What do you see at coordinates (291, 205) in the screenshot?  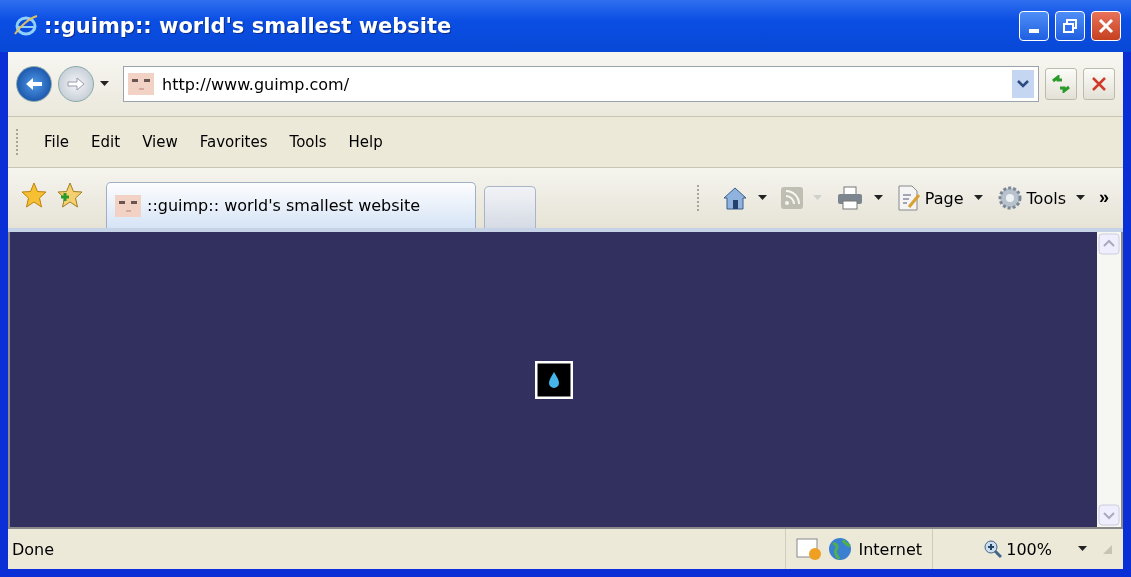 I see `browser-tab: ::guimp:: world's smallest website` at bounding box center [291, 205].